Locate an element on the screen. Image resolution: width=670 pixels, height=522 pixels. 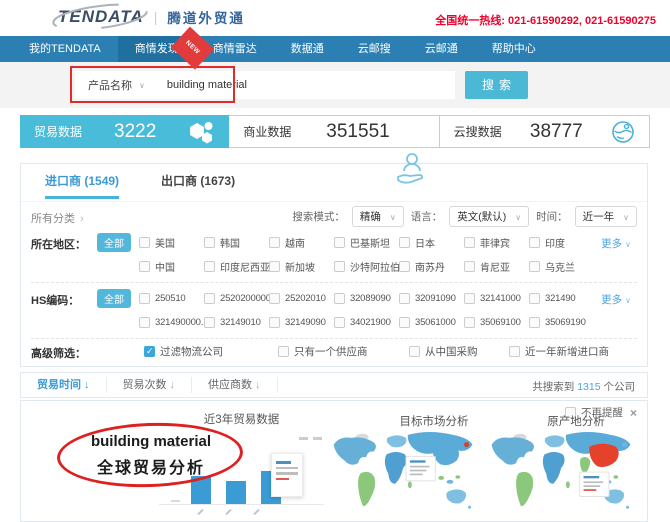
search-category-dropdown: 产品名称 is located at coordinates (115, 85).